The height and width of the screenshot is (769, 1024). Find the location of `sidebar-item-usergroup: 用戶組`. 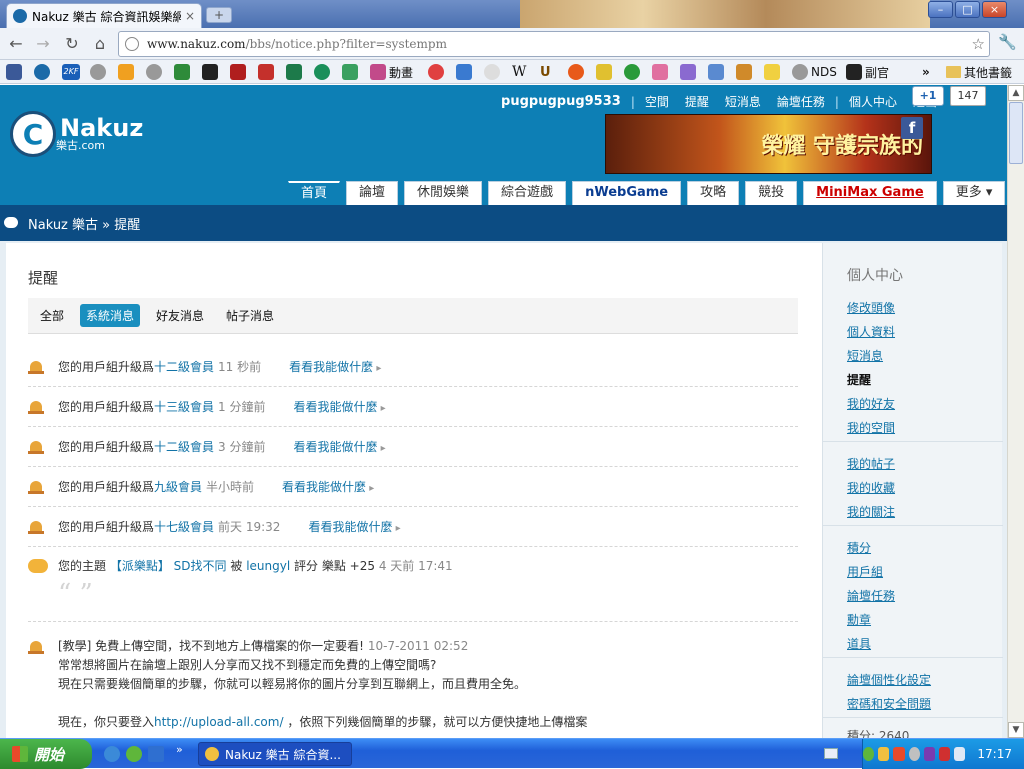

sidebar-item-usergroup: 用戶組 is located at coordinates (865, 571).